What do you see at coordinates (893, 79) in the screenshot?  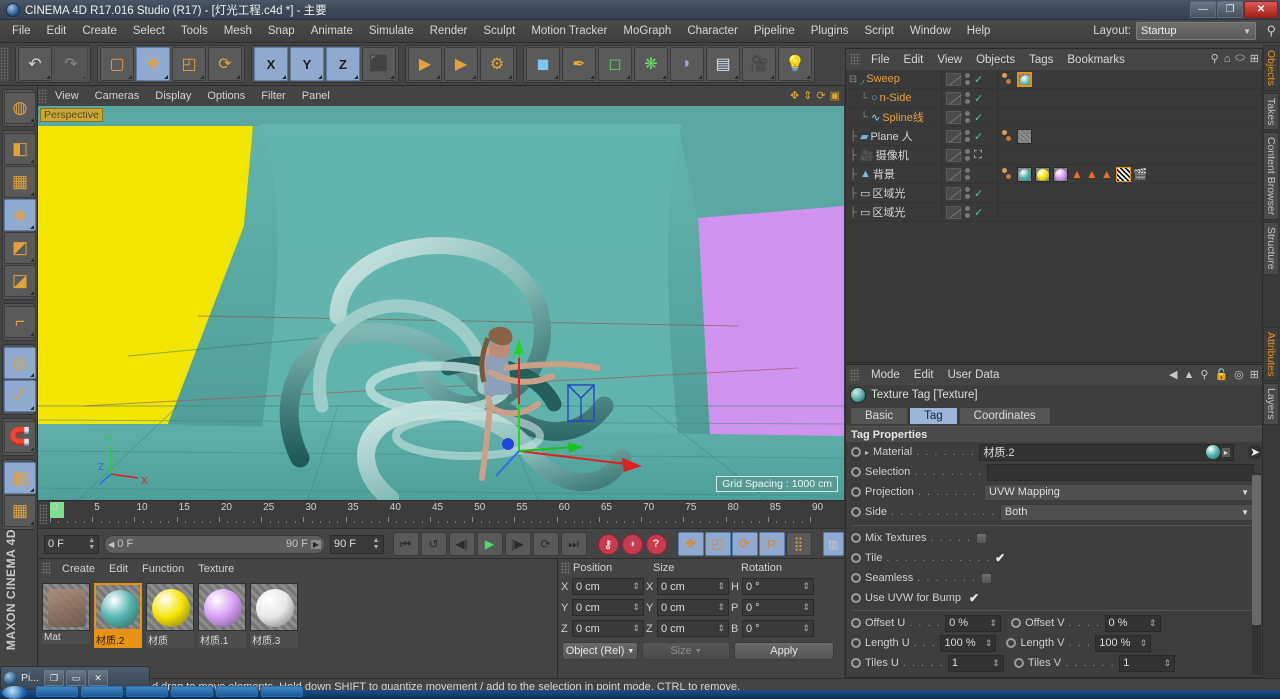 I see `object-name-cell: ⊟ ◞ Sweep` at bounding box center [893, 79].